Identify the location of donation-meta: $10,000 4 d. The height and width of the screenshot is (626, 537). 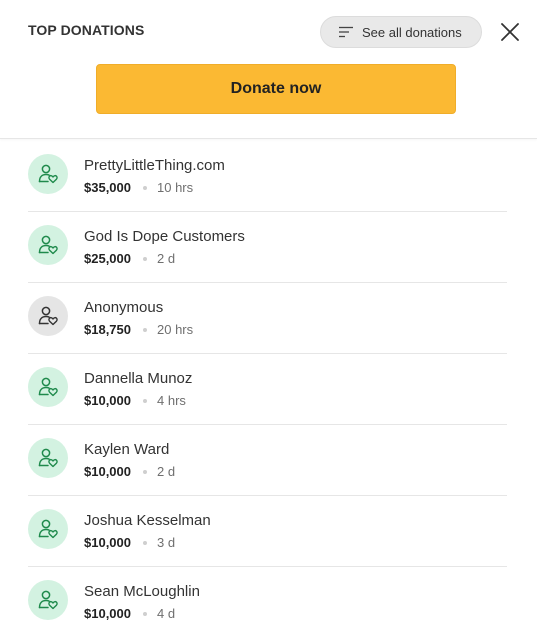
(129, 613).